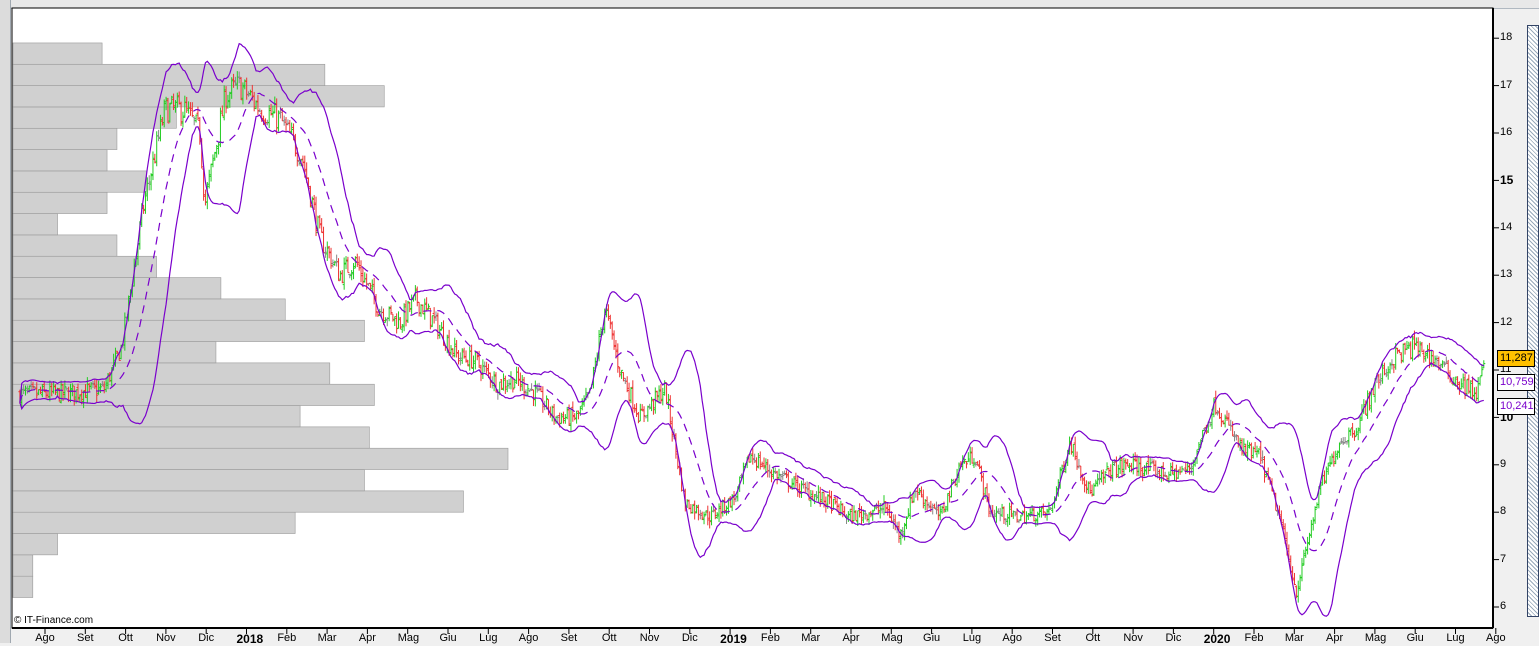 Image resolution: width=1539 pixels, height=646 pixels. I want to click on y-tick-label: 9, so click(1503, 463).